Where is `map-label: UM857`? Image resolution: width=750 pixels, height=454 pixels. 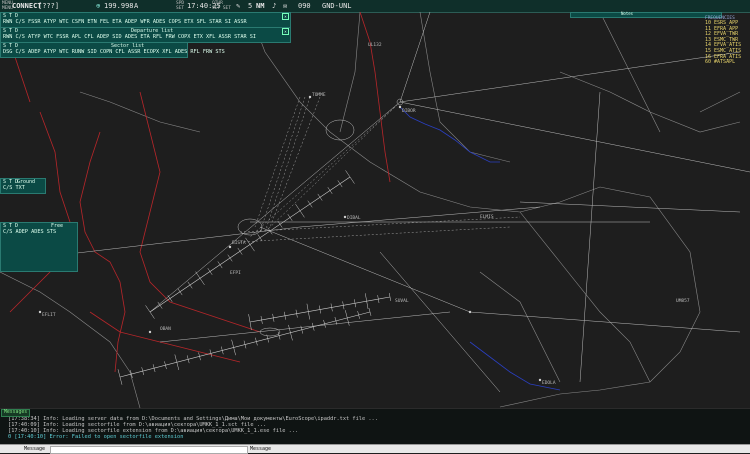 map-label: UM857 is located at coordinates (683, 301).